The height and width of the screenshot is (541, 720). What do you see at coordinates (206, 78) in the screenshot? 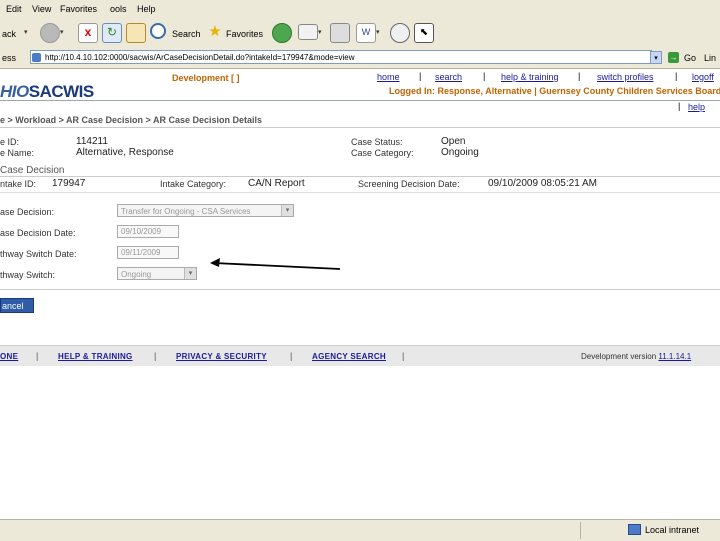
I see `environment-label: Development [ ]` at bounding box center [206, 78].